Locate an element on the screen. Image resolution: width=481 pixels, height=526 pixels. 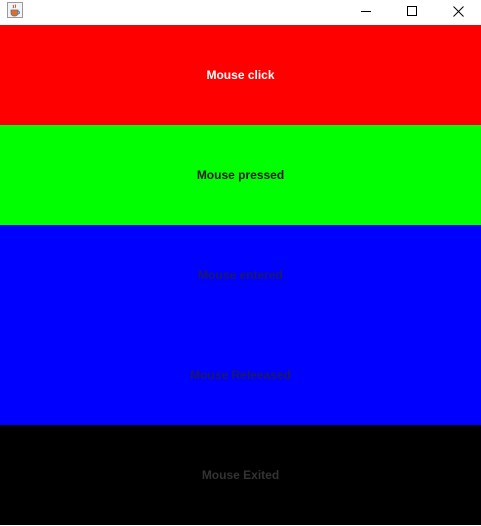
minimize-icon is located at coordinates (366, 11).